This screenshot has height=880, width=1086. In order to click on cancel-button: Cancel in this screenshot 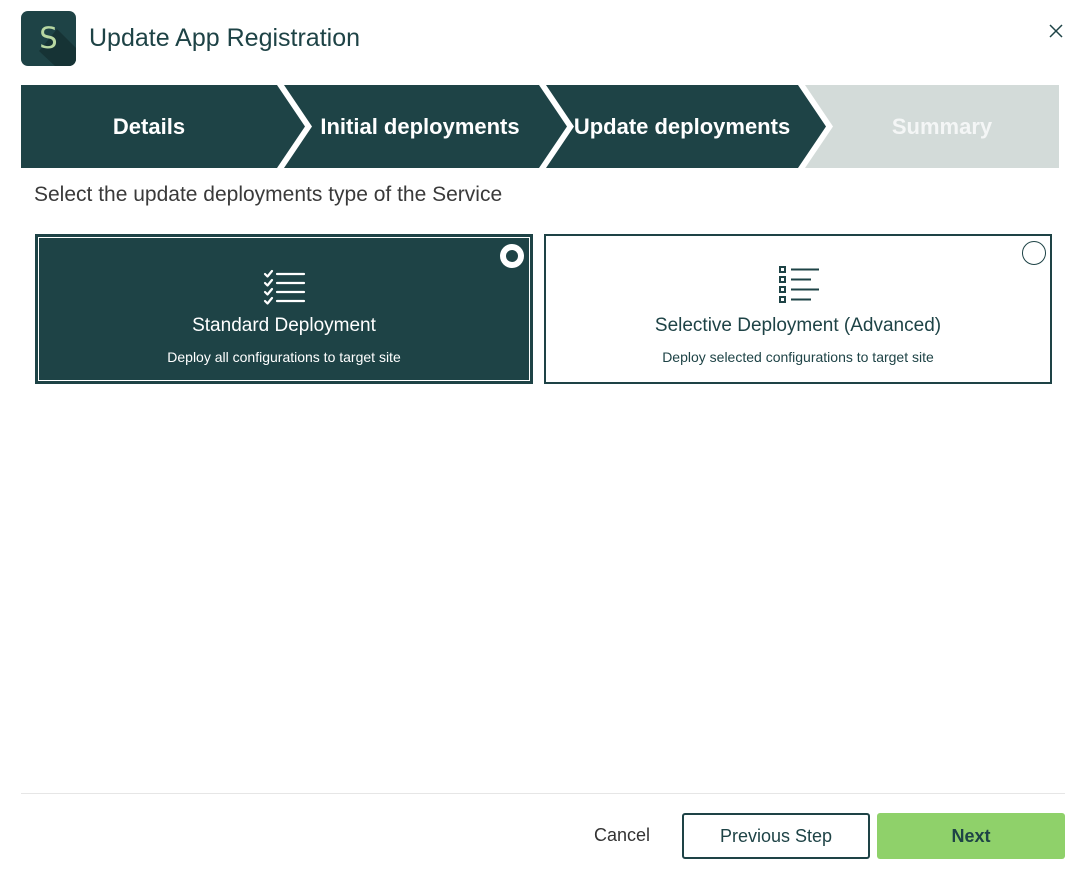, I will do `click(622, 835)`.